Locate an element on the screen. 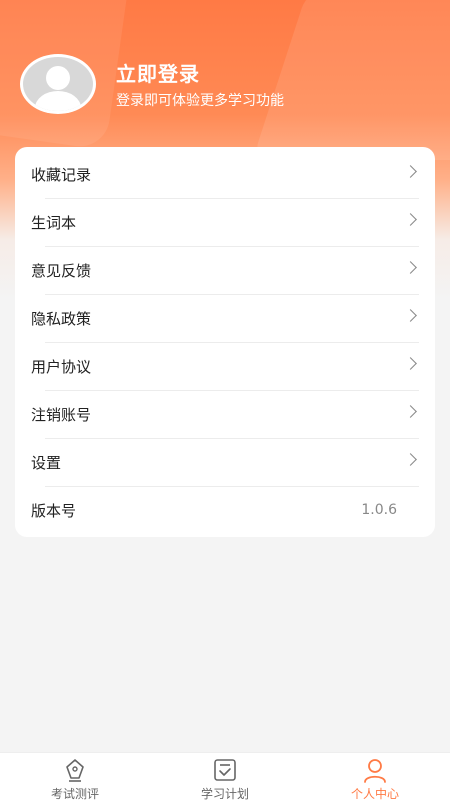 This screenshot has width=450, height=800. tab-label: 考试测评 is located at coordinates (74, 793).